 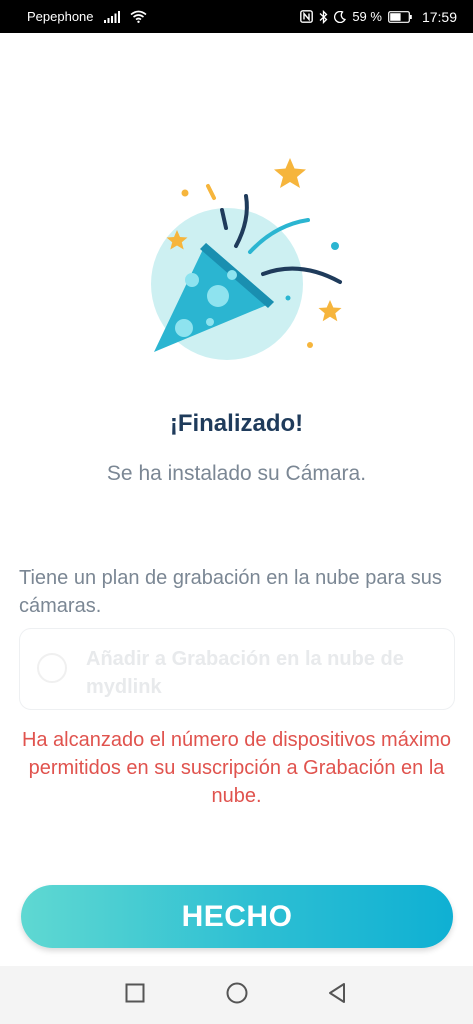 What do you see at coordinates (52, 668) in the screenshot?
I see `cloud-recording-radio` at bounding box center [52, 668].